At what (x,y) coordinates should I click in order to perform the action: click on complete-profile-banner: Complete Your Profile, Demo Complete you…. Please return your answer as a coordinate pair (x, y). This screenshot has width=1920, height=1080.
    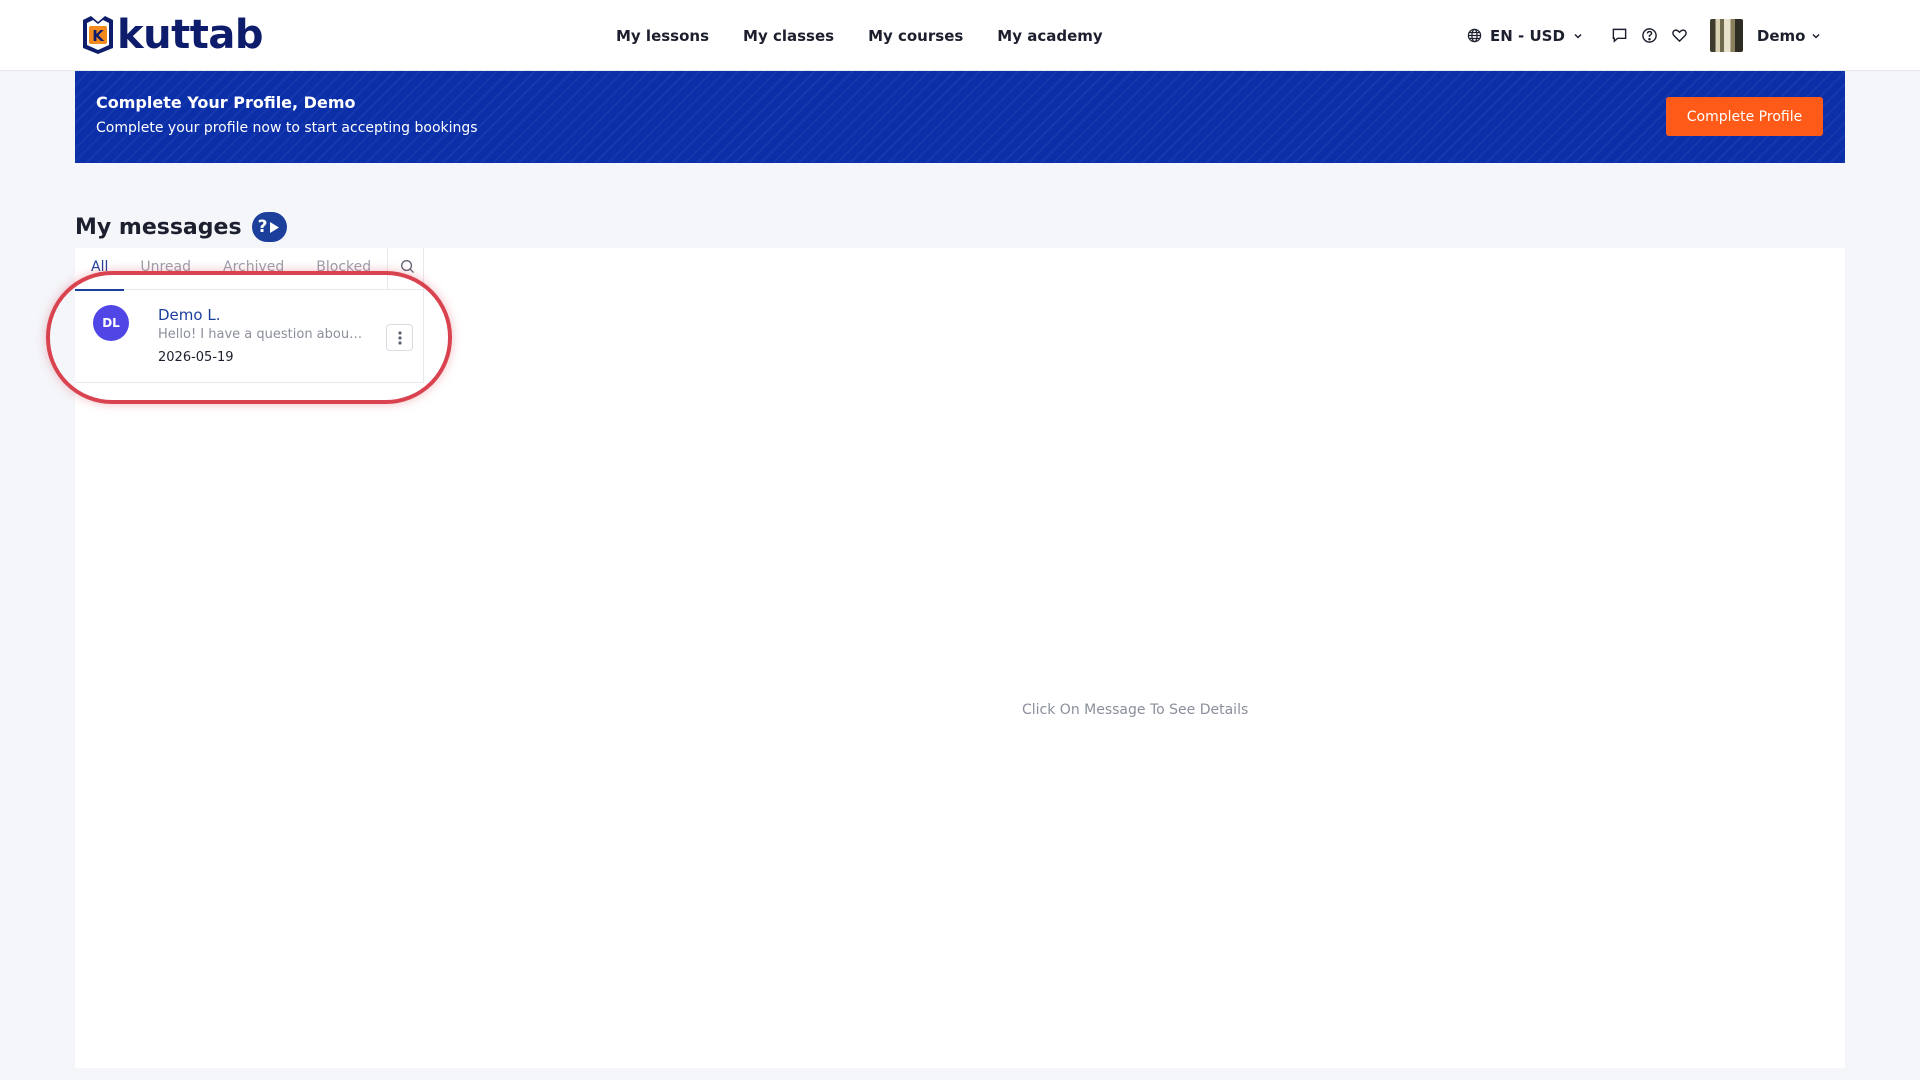
    Looking at the image, I should click on (960, 117).